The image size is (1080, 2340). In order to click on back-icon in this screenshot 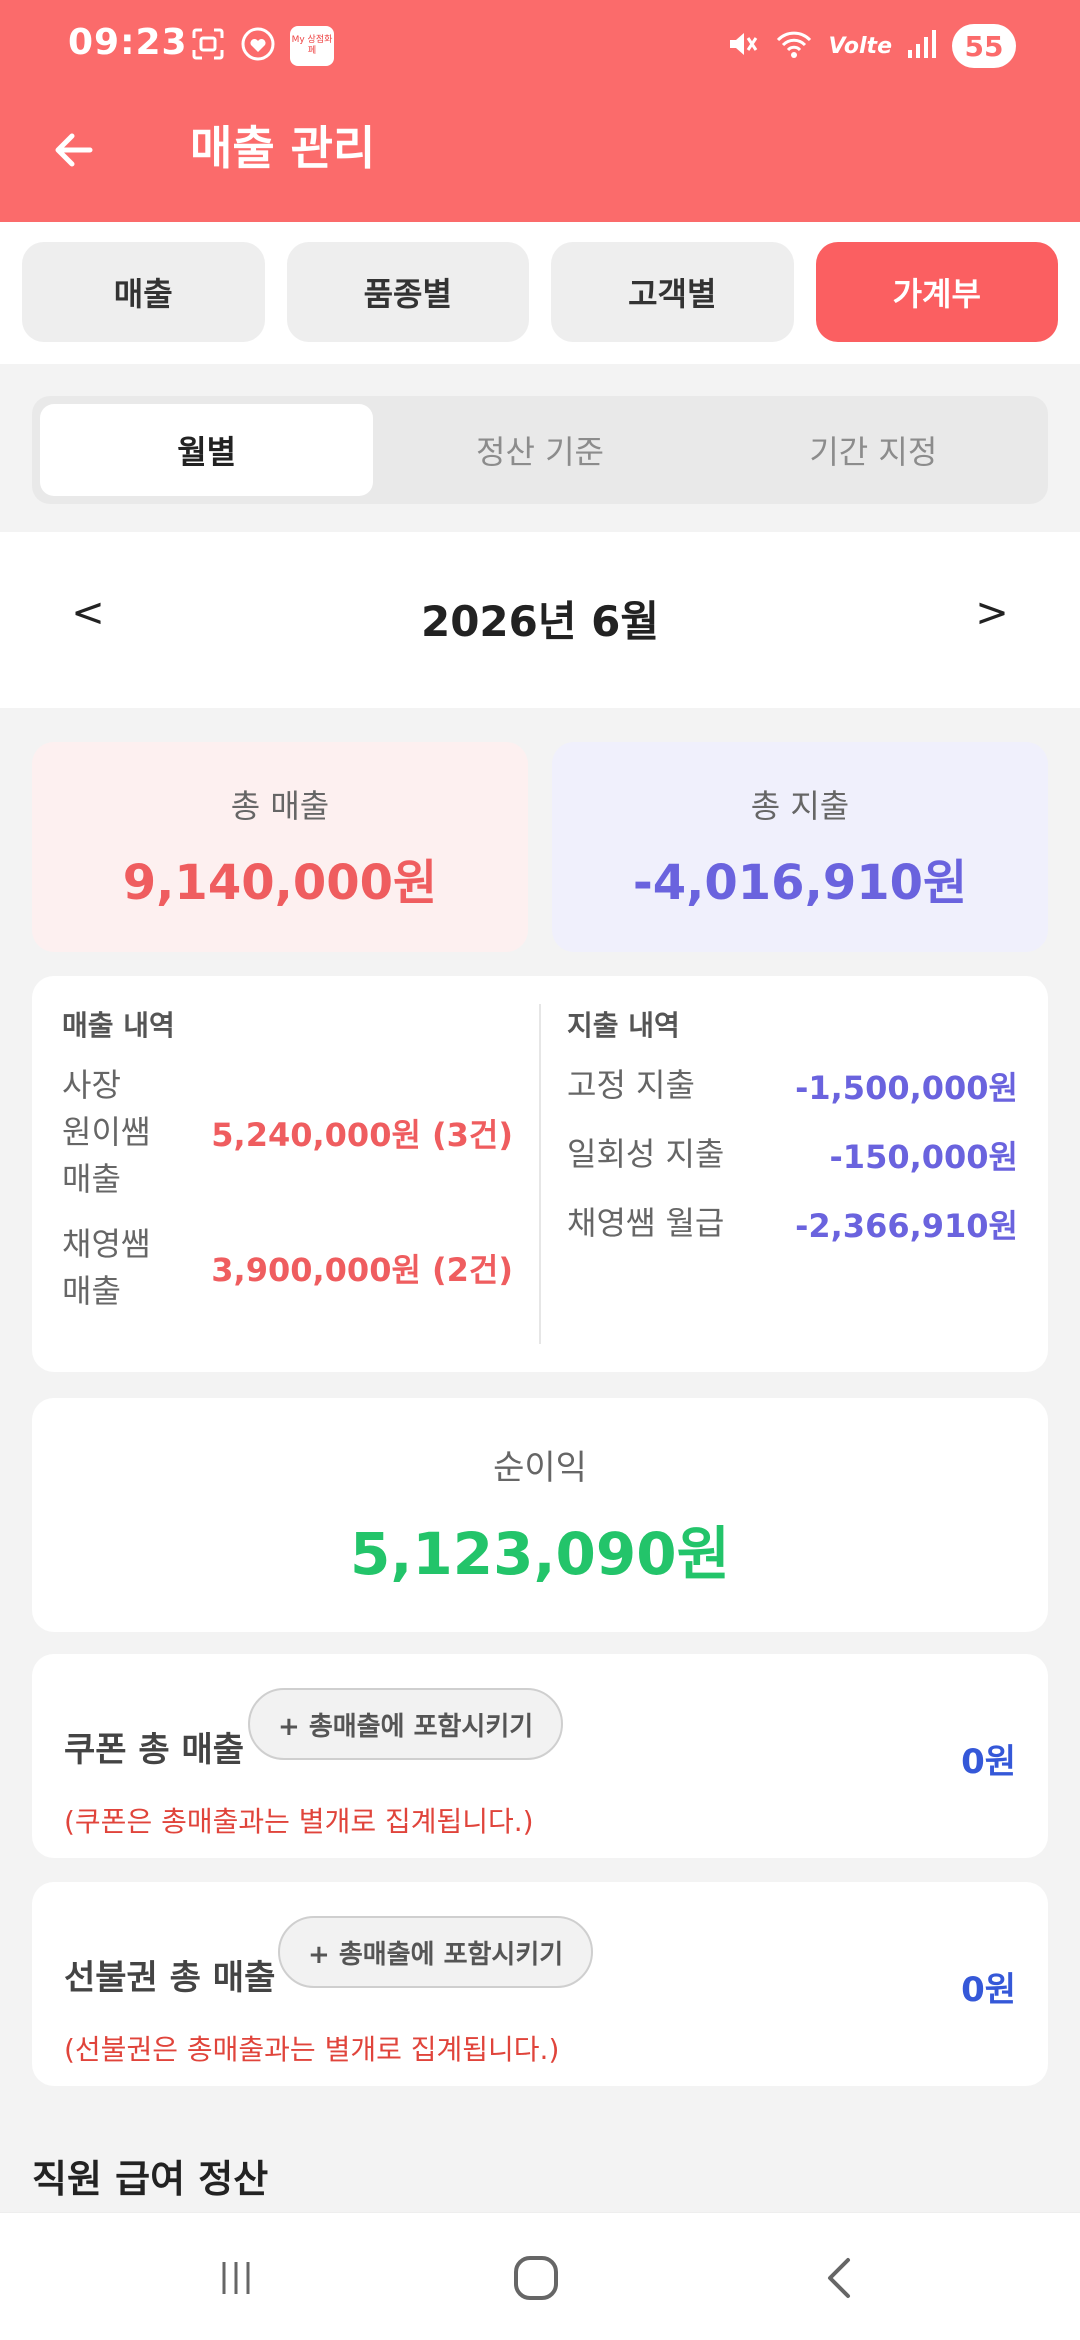, I will do `click(839, 2278)`.